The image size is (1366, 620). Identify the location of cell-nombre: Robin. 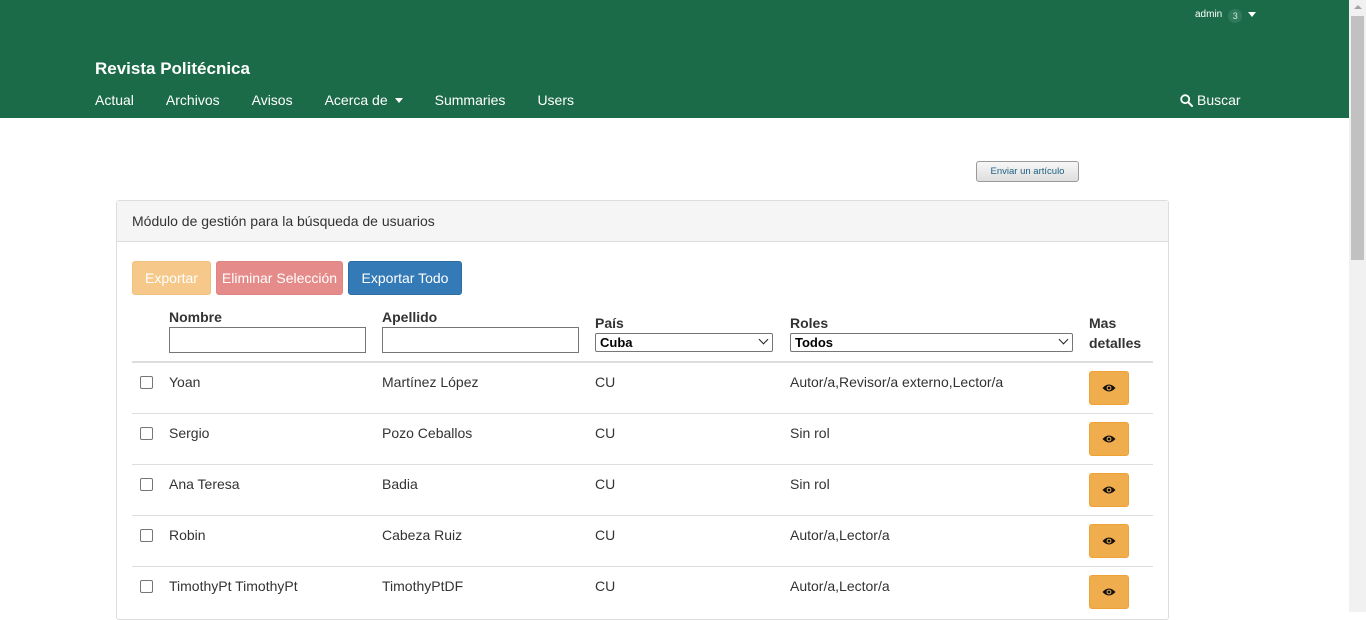
(187, 535).